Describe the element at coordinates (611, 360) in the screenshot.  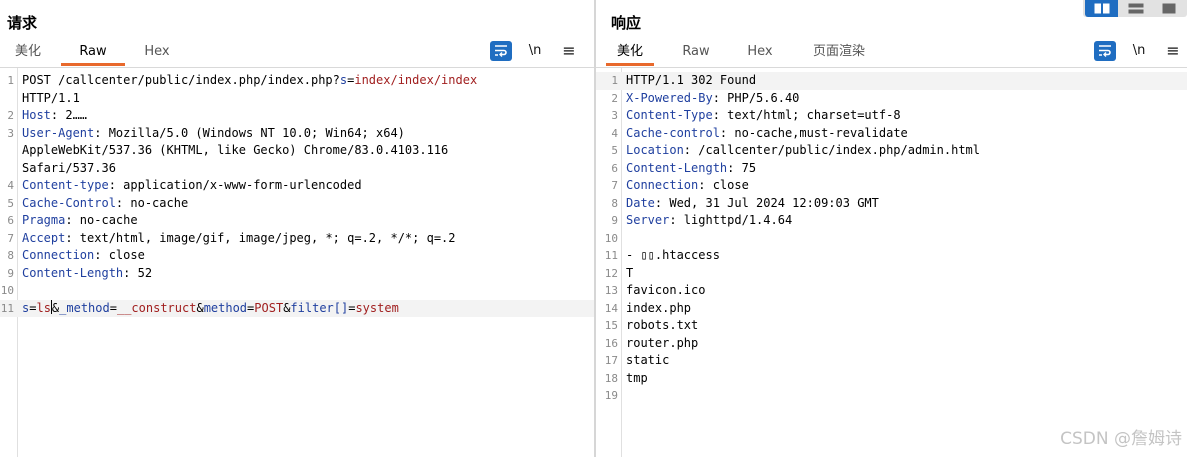
I see `line-number: 17` at that location.